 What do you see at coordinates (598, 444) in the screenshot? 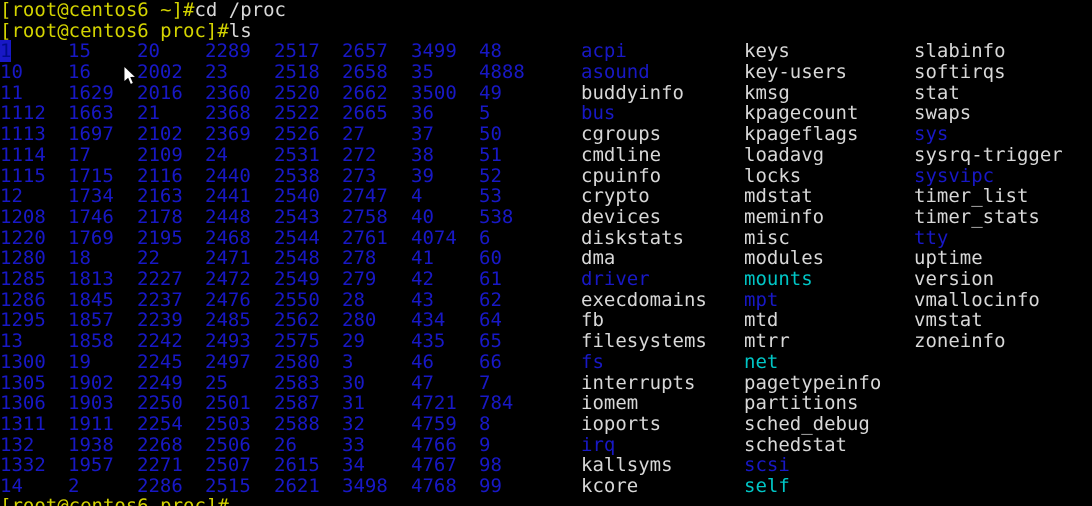
I see `ls-entry-irq: irq` at bounding box center [598, 444].